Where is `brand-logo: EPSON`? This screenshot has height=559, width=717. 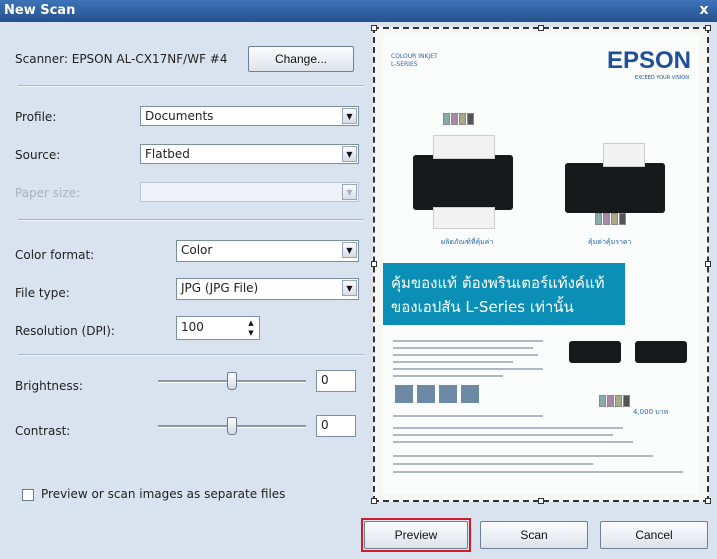 brand-logo: EPSON is located at coordinates (648, 60).